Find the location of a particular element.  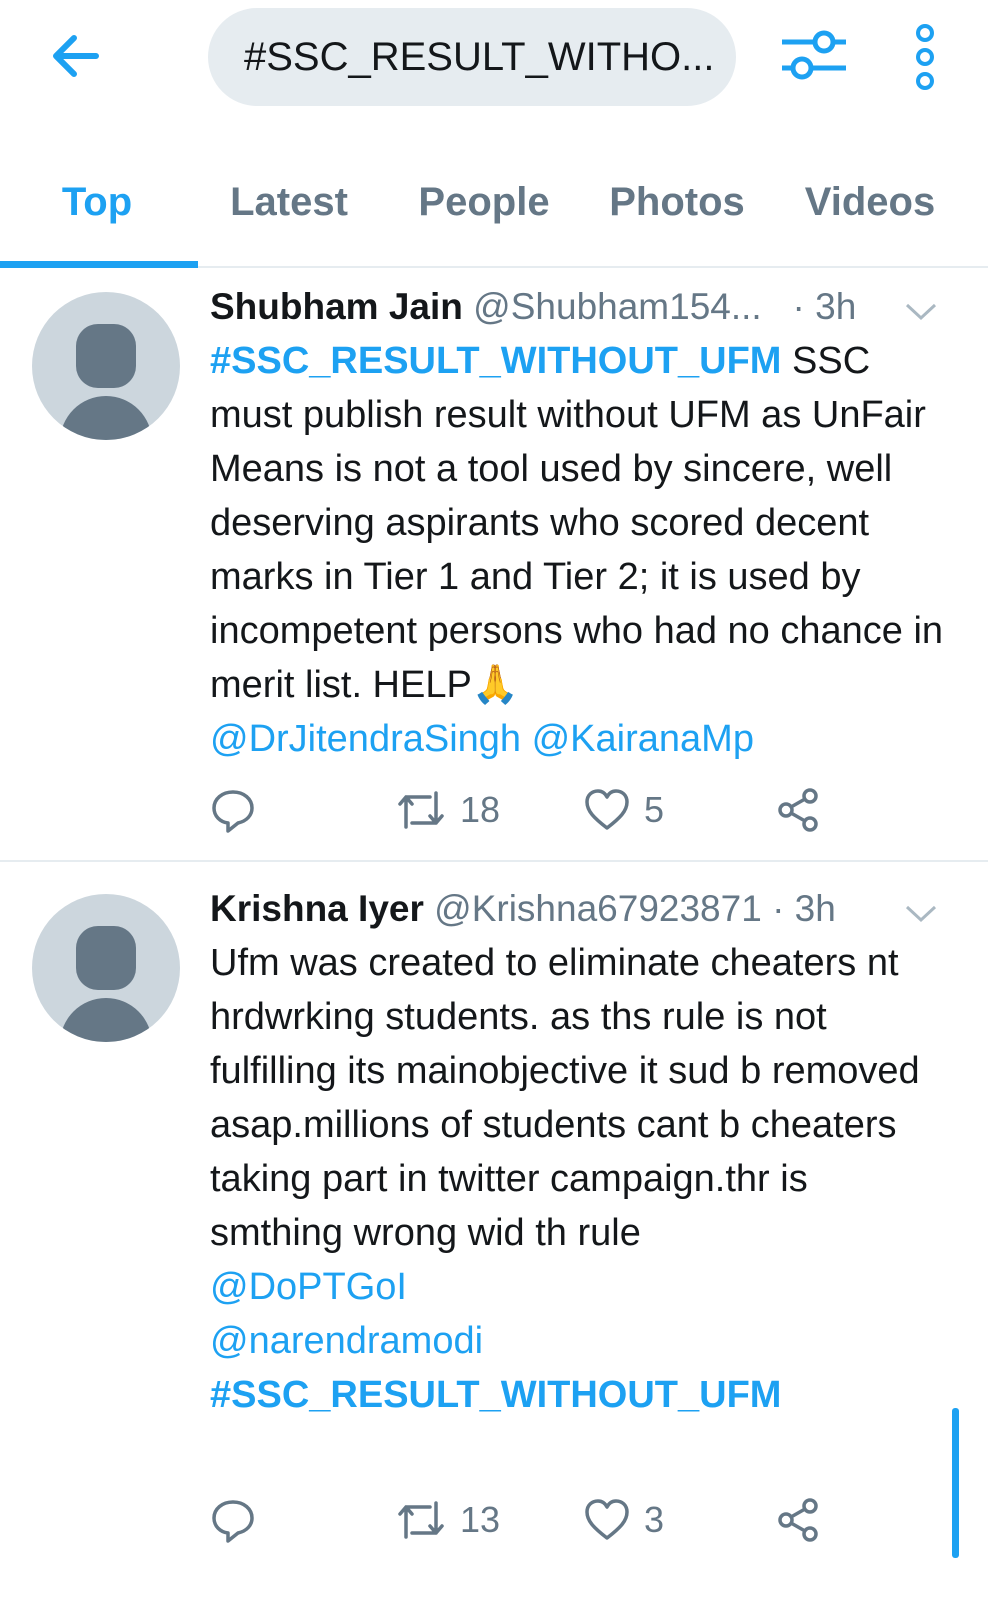

active-tab-indicator is located at coordinates (99, 264).